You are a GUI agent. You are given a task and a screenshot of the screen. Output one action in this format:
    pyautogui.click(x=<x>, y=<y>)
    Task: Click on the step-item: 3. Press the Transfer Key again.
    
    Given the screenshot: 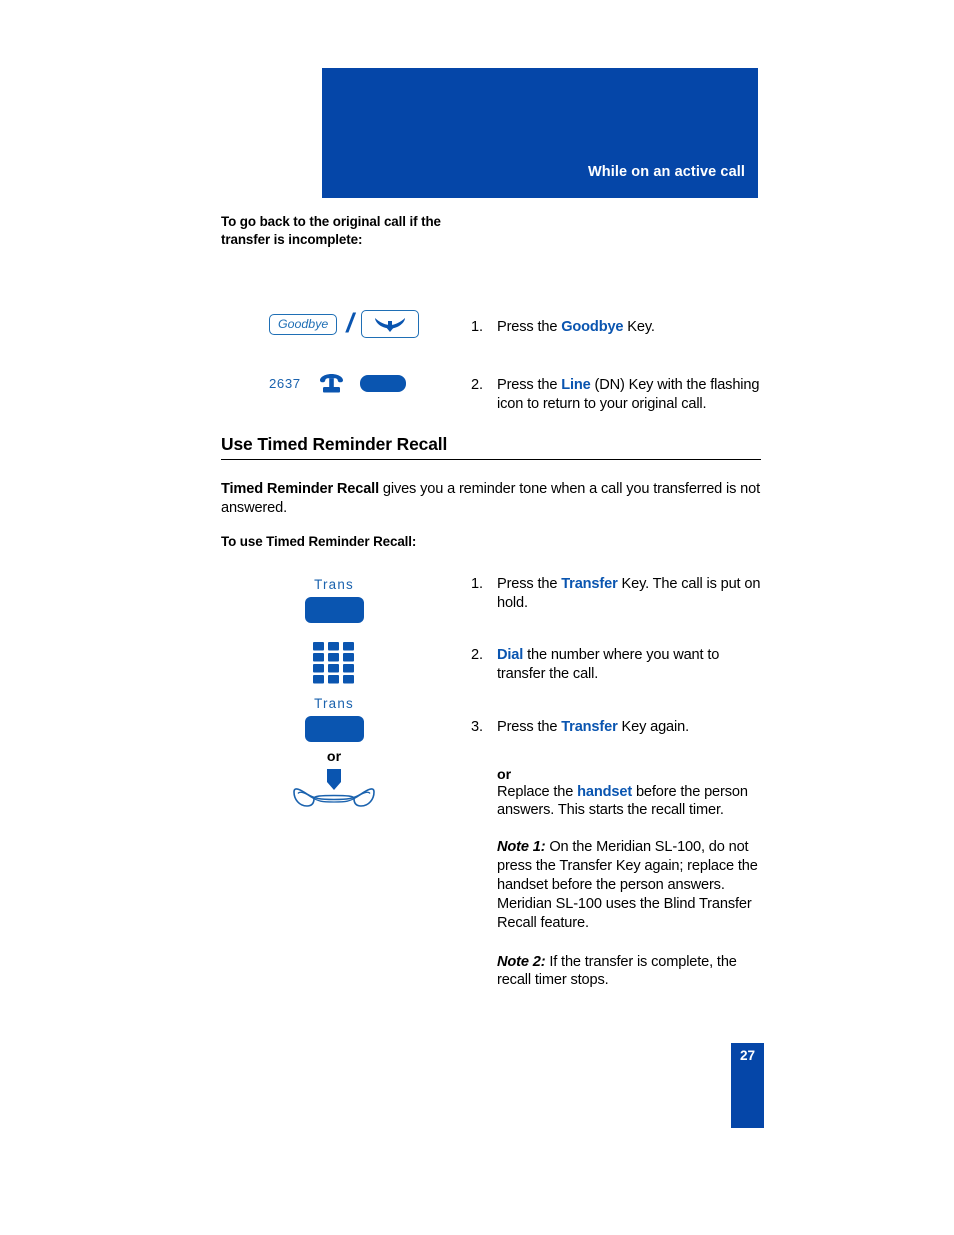 What is the action you would take?
    pyautogui.click(x=616, y=727)
    